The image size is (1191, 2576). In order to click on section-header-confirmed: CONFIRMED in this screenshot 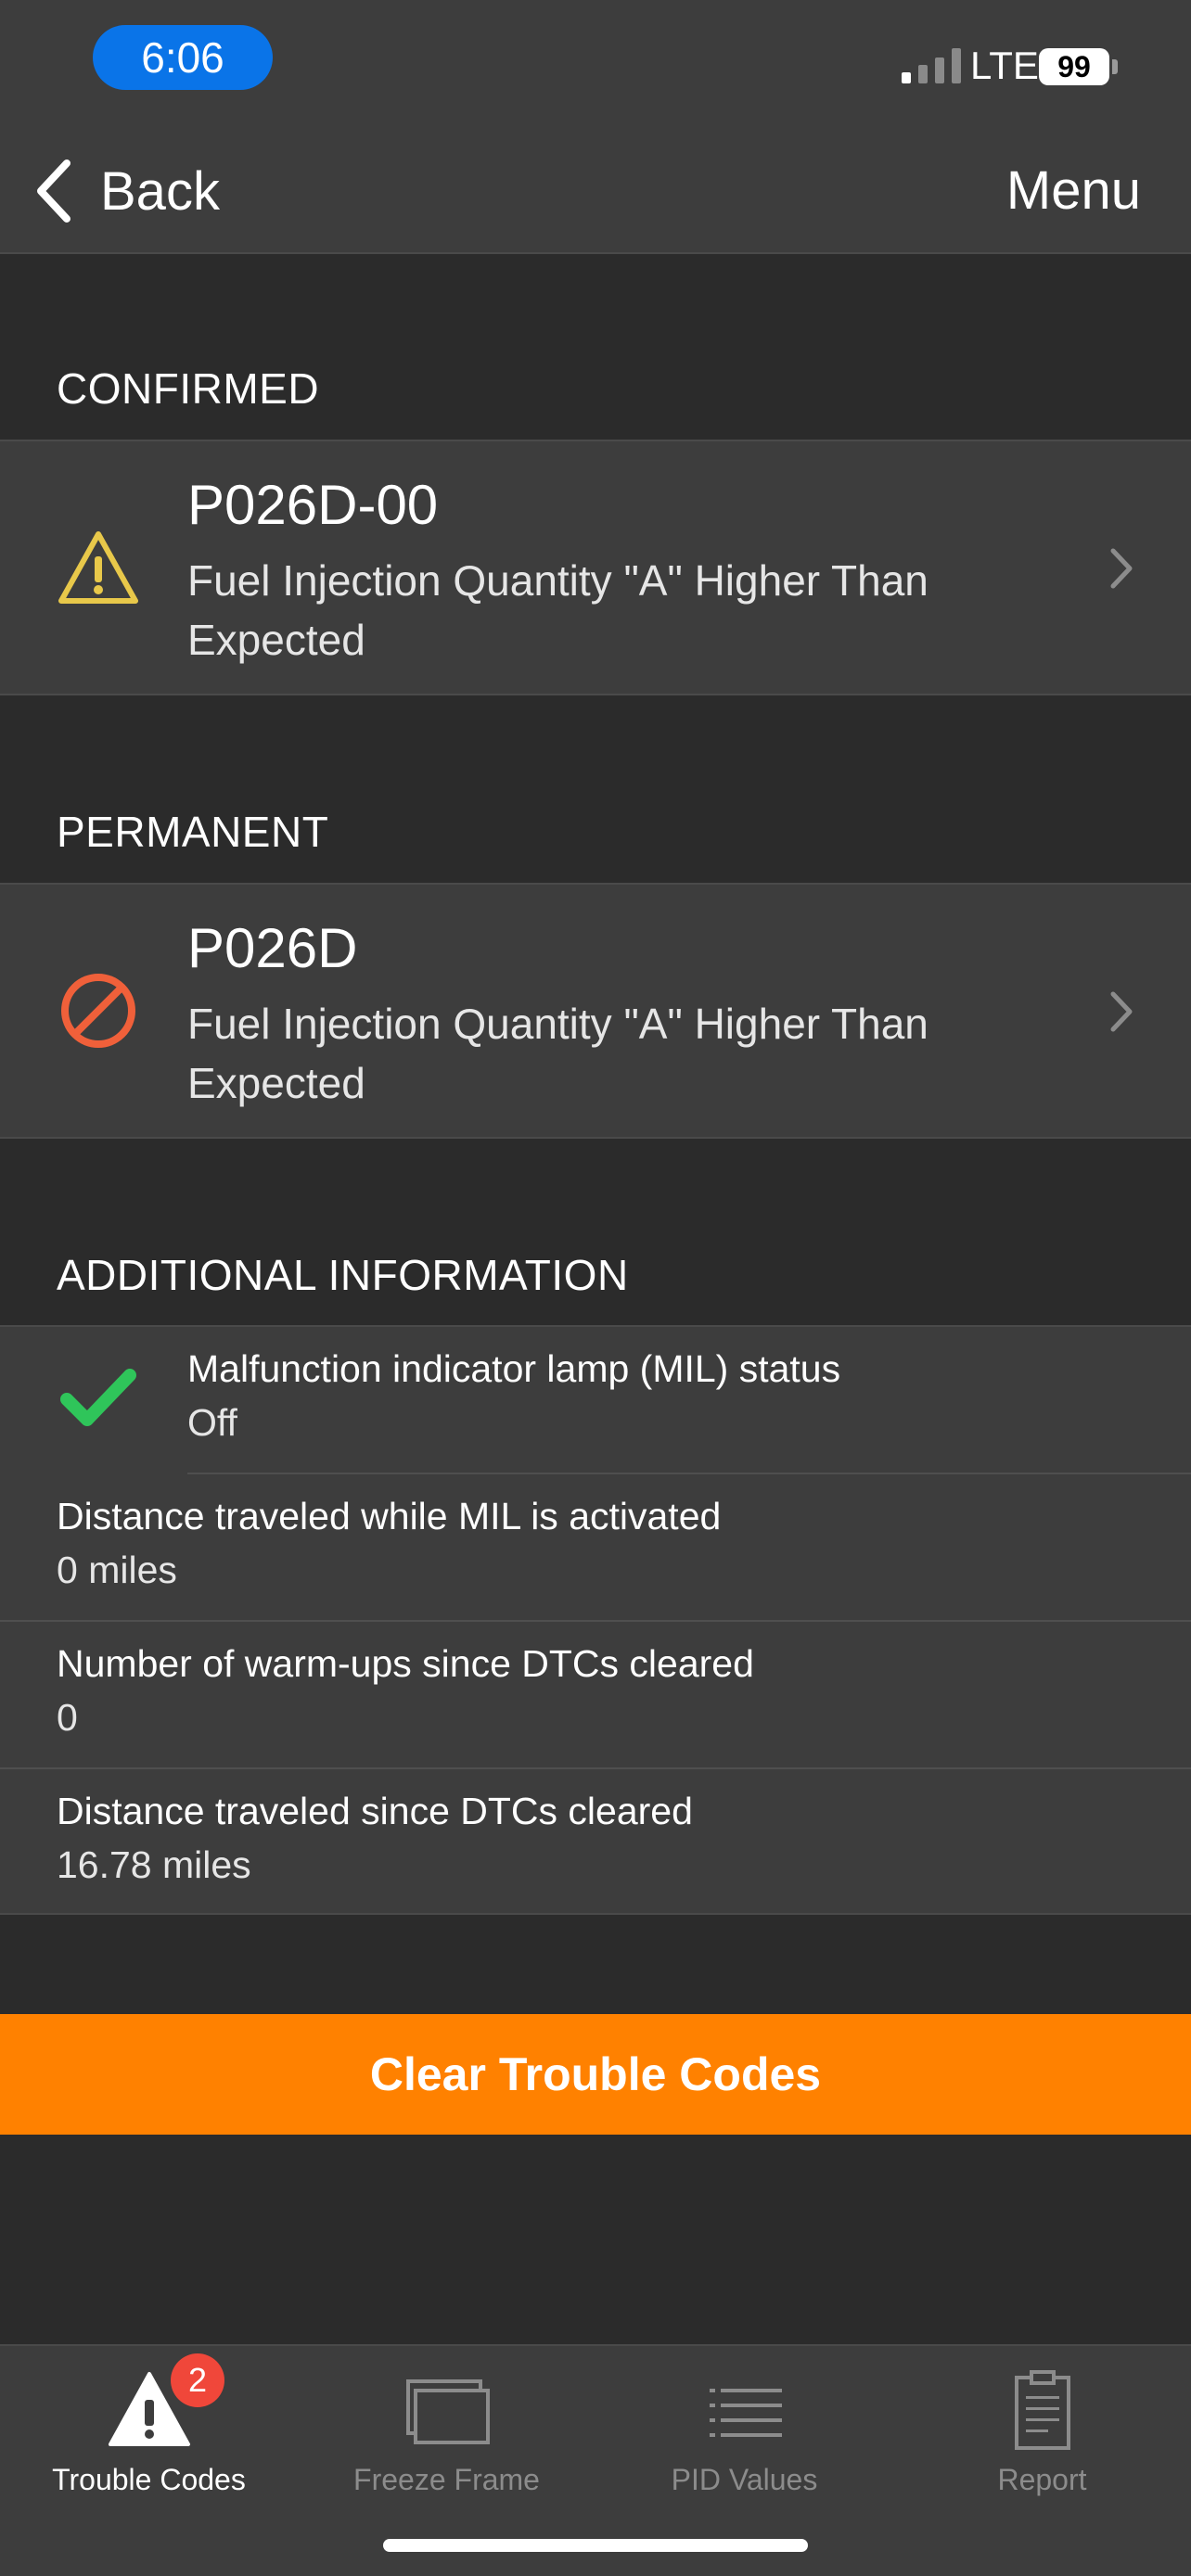, I will do `click(188, 388)`.